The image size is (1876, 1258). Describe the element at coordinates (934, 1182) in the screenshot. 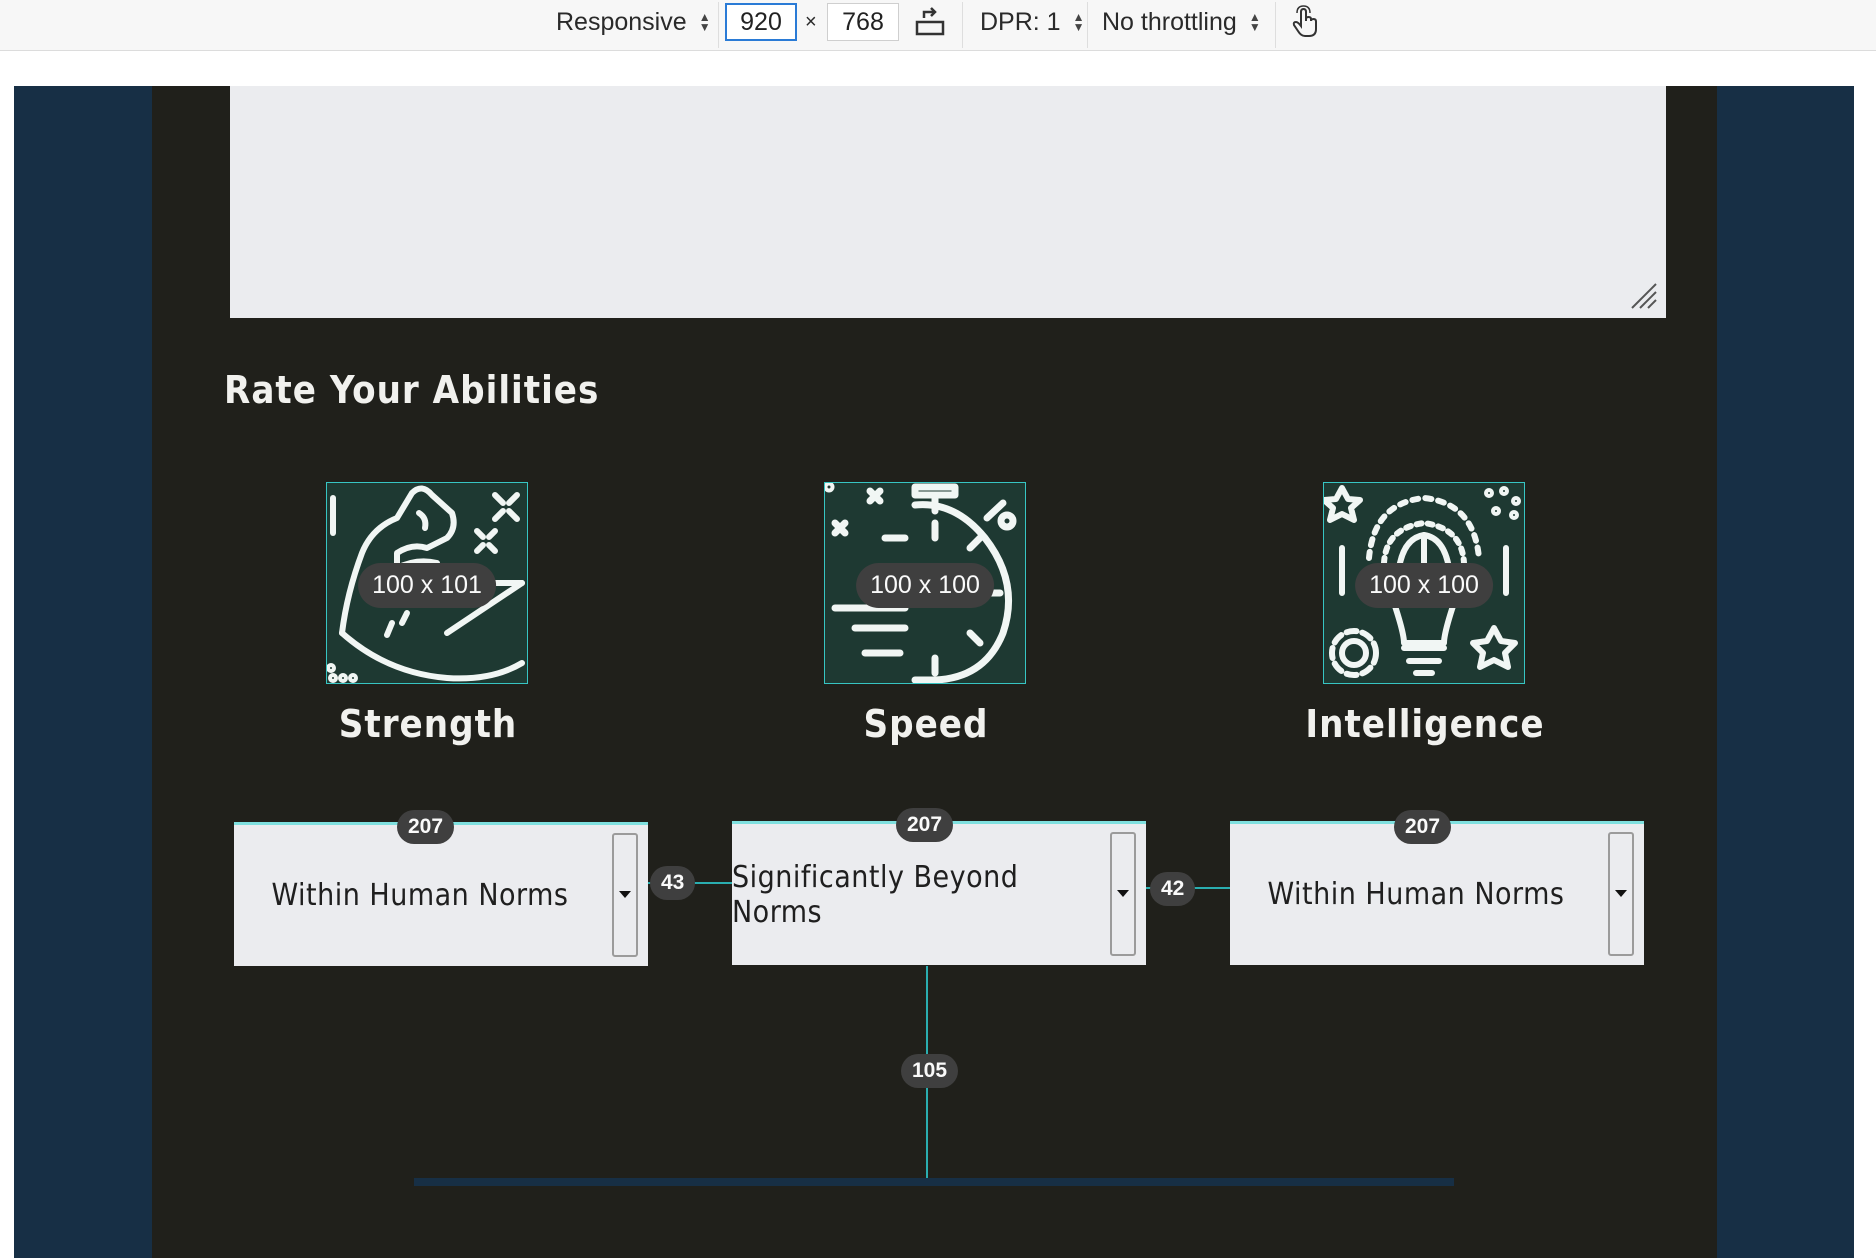

I see `divider-bar` at that location.